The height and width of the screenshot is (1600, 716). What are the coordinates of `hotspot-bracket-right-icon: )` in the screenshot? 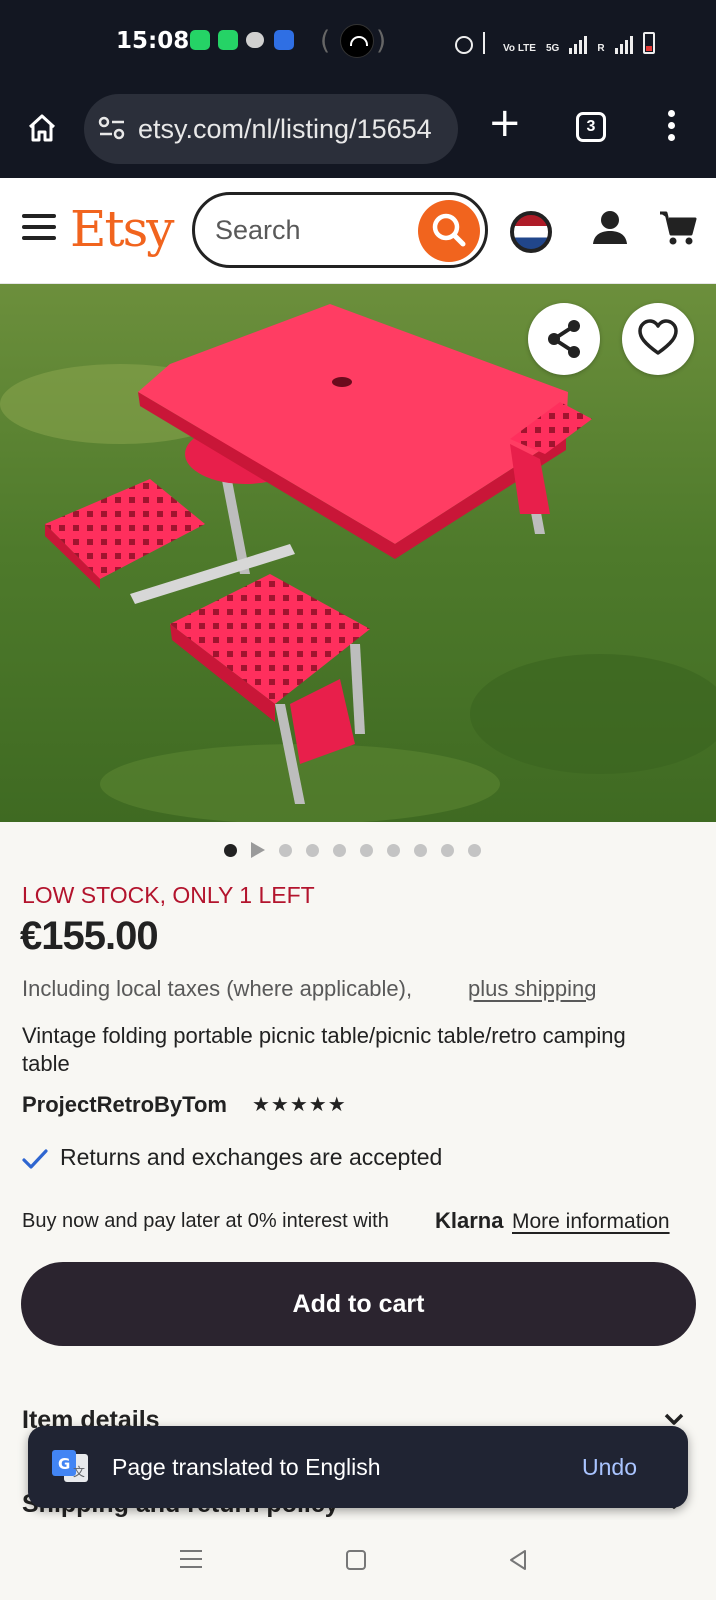 It's located at (381, 41).